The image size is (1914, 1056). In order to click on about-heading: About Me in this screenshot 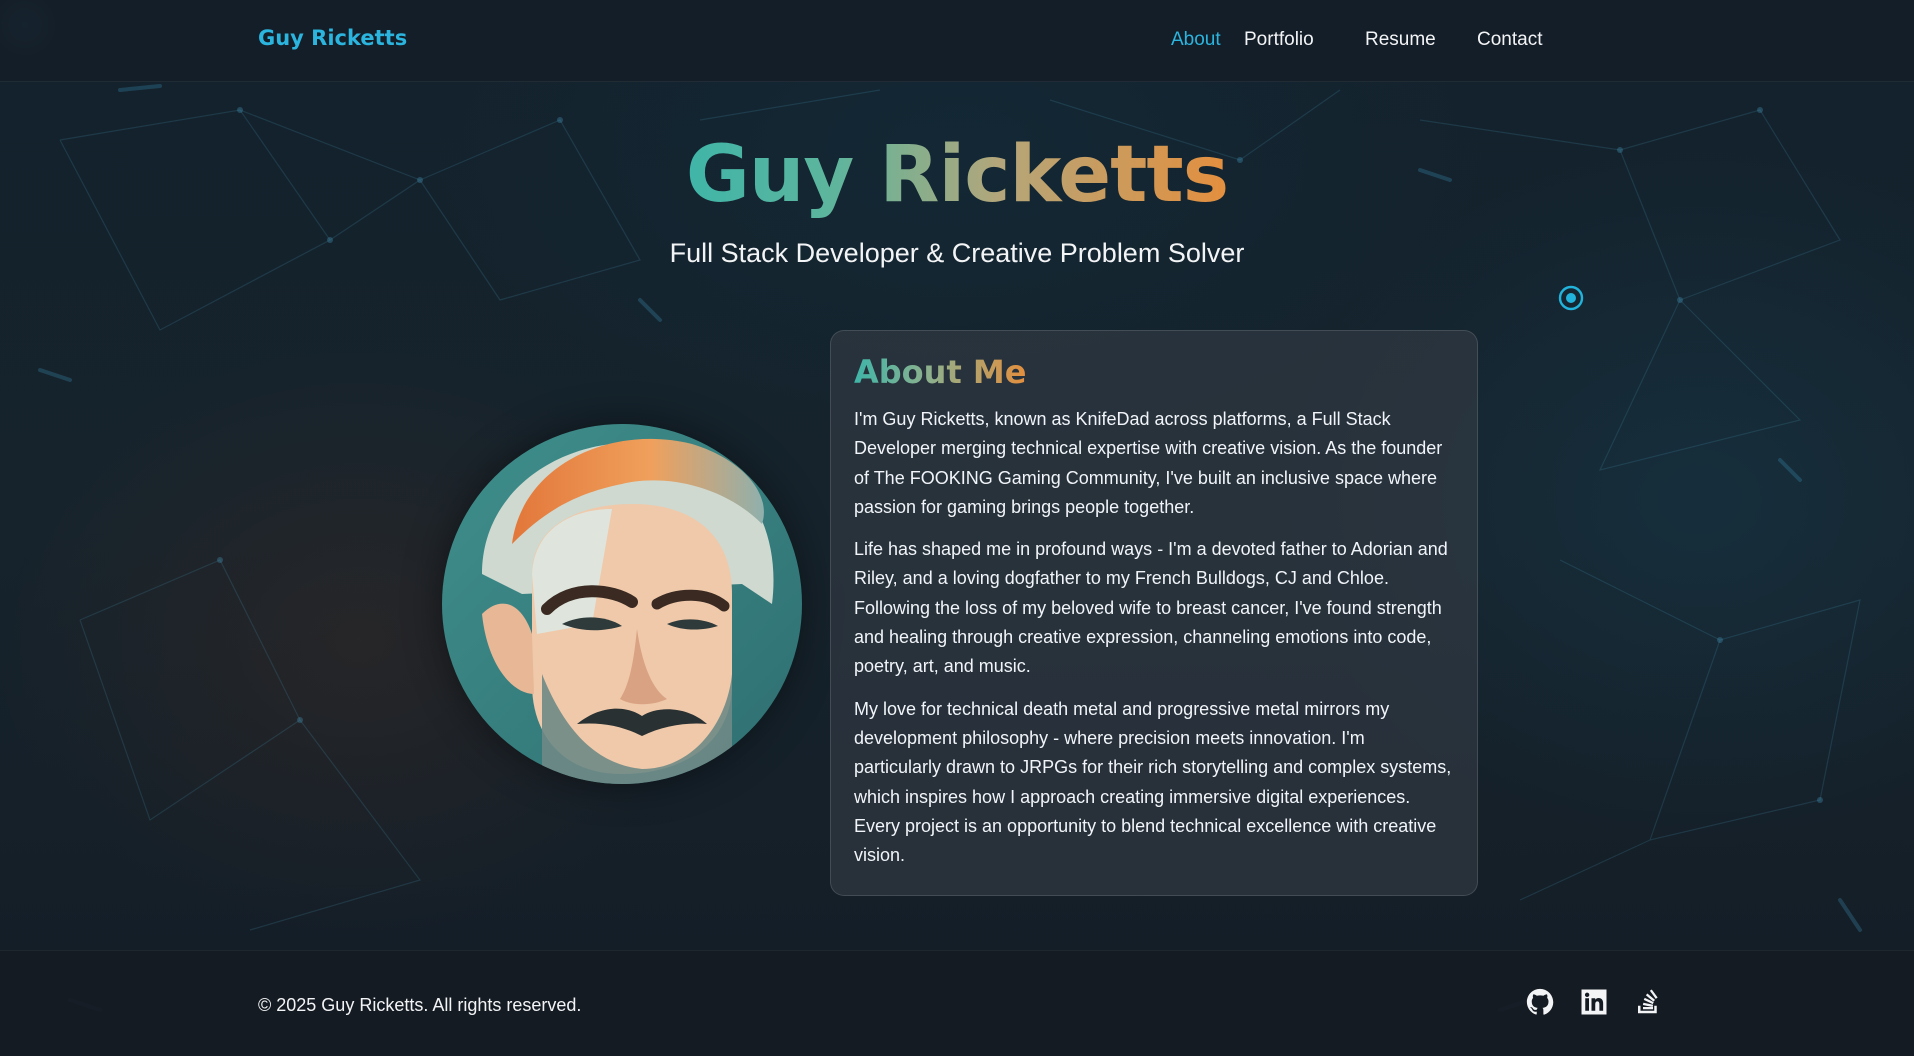, I will do `click(940, 372)`.